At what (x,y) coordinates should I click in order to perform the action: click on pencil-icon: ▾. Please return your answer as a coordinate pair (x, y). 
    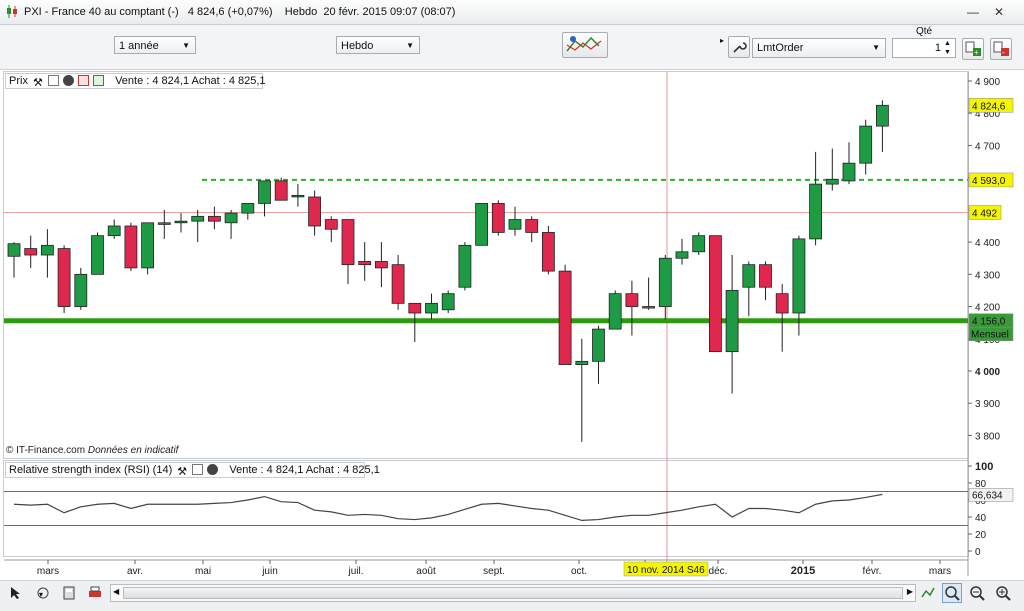
    Looking at the image, I should click on (43, 593).